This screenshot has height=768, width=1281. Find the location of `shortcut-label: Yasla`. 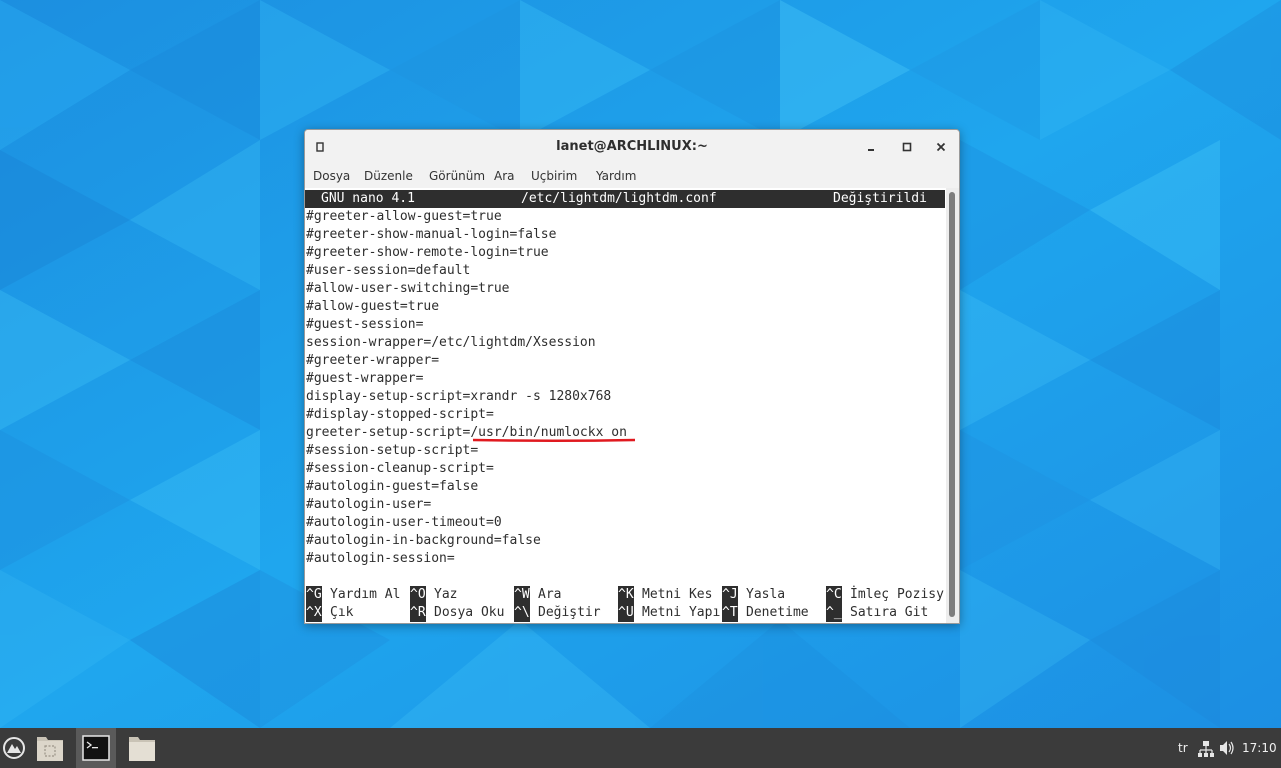

shortcut-label: Yasla is located at coordinates (766, 594).